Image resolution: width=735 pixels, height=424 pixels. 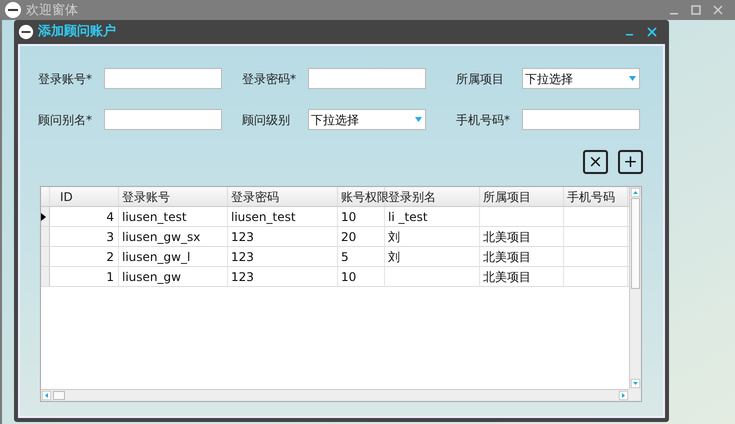 I want to click on delete-button: ×, so click(x=595, y=162).